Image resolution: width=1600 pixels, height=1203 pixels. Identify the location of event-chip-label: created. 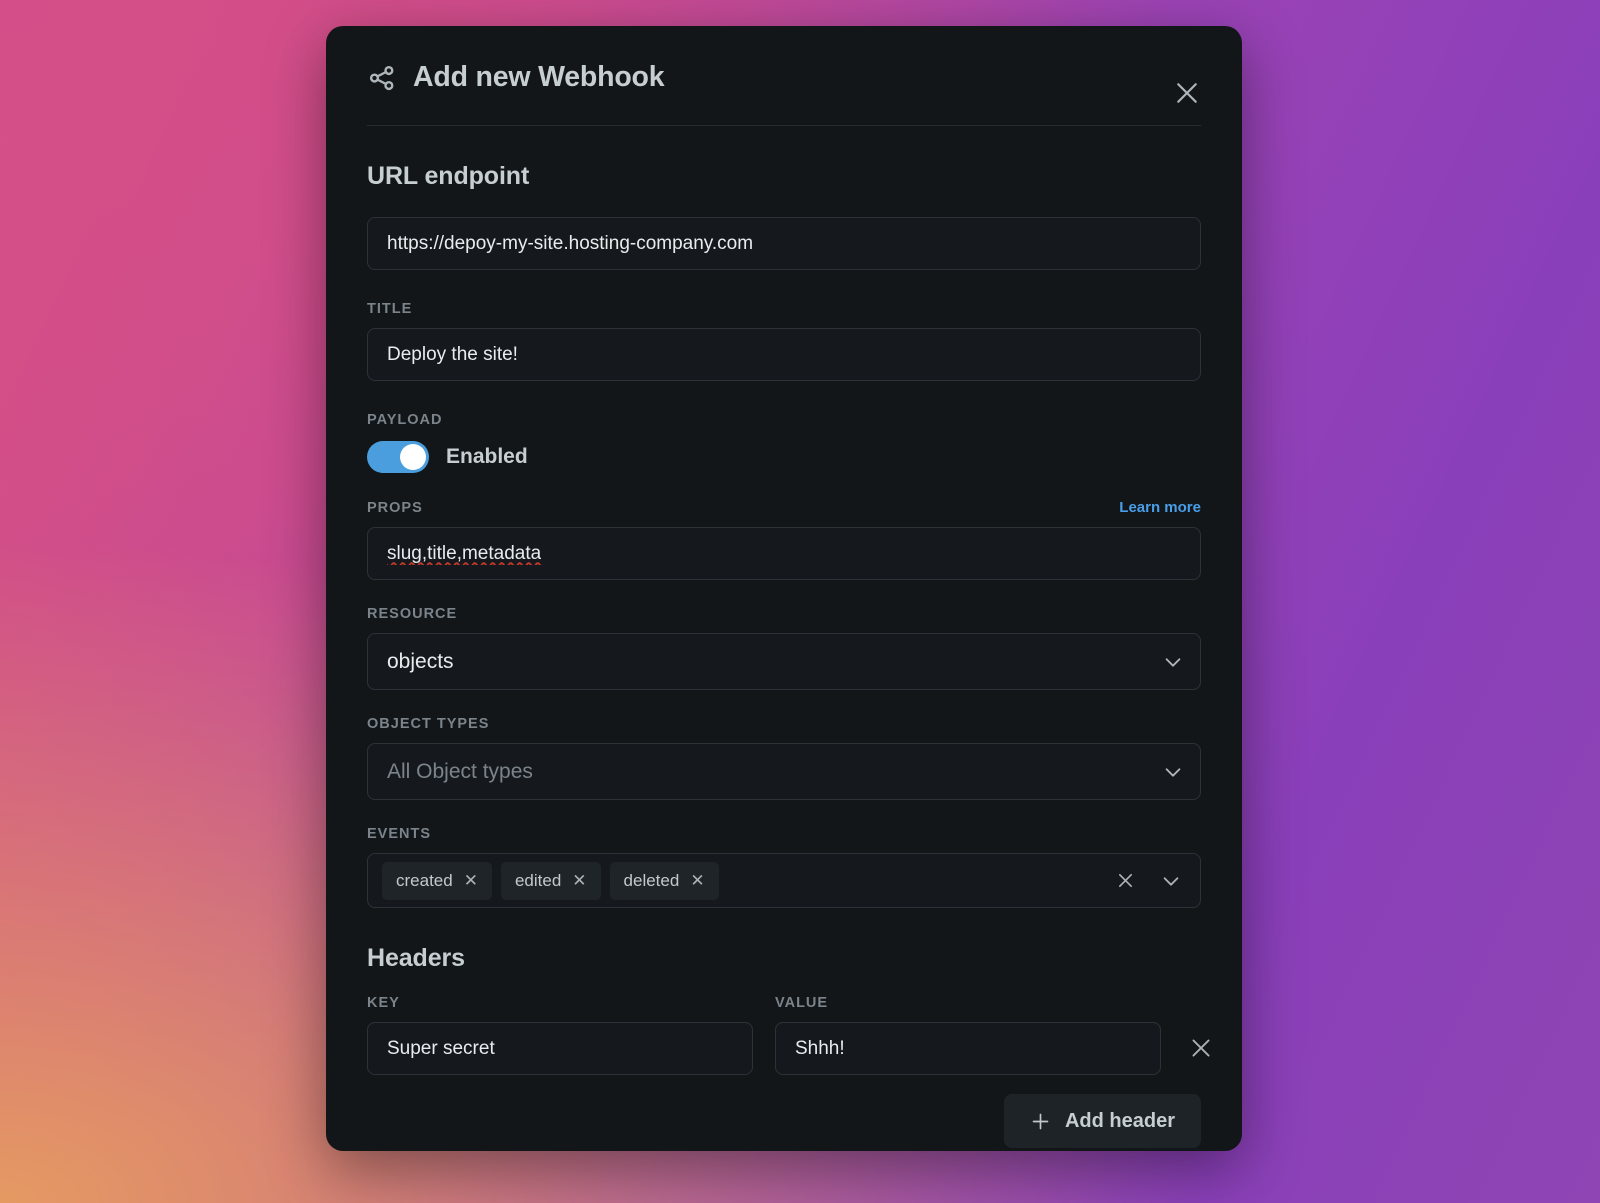
(424, 880).